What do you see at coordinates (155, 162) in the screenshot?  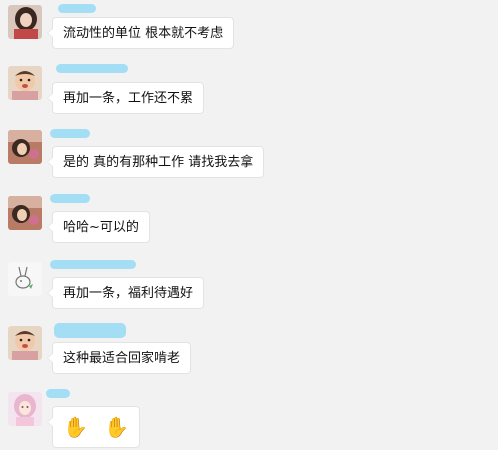 I see `message-bubble: 是的 真的有那种工作 请找我去拿` at bounding box center [155, 162].